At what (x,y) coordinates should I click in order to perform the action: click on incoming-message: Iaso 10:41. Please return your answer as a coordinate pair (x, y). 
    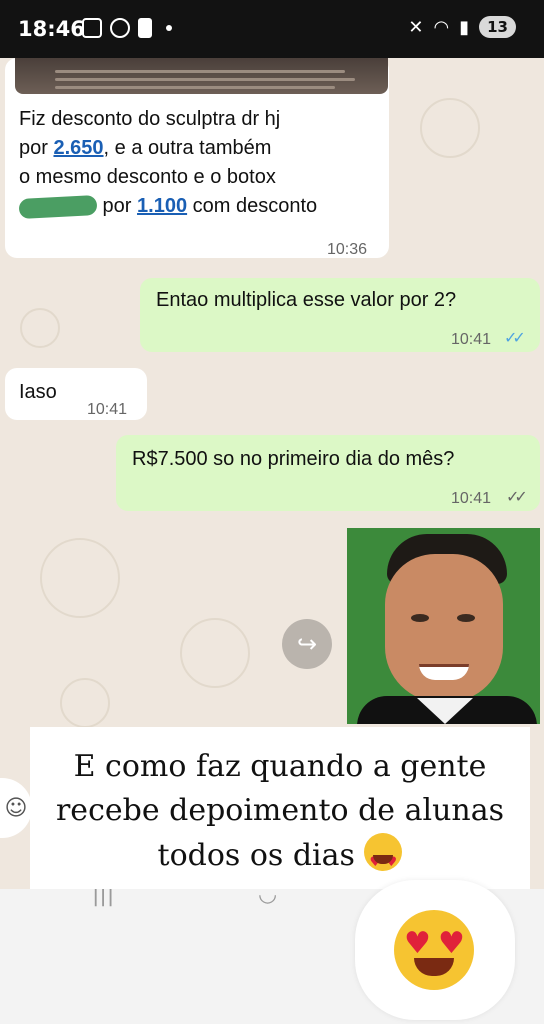
    Looking at the image, I should click on (76, 394).